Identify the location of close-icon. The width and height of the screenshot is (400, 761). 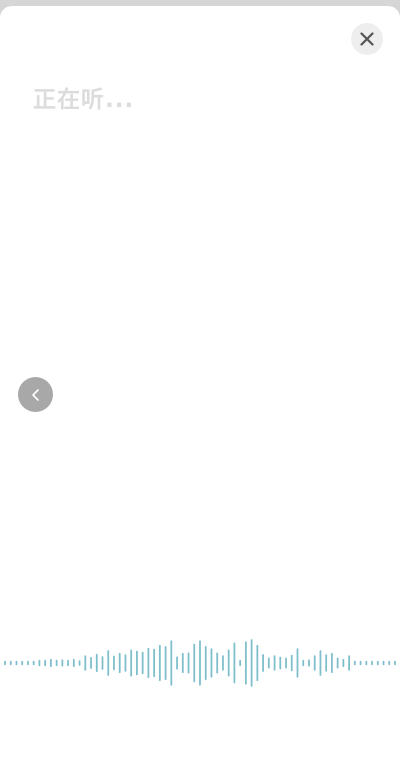
(367, 39).